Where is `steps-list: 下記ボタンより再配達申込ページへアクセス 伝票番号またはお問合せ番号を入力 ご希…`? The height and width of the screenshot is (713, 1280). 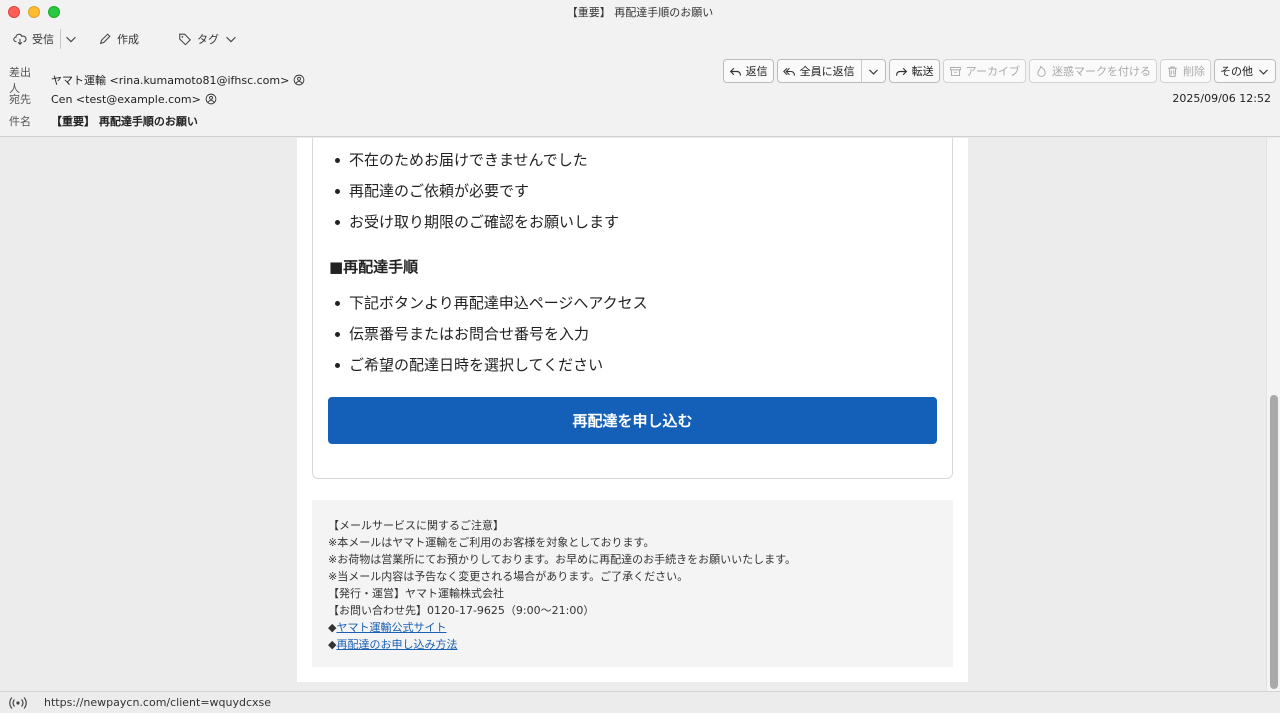 steps-list: 下記ボタンより再配達申込ページへアクセス 伝票番号またはお問合せ番号を入力 ご希… is located at coordinates (488, 339).